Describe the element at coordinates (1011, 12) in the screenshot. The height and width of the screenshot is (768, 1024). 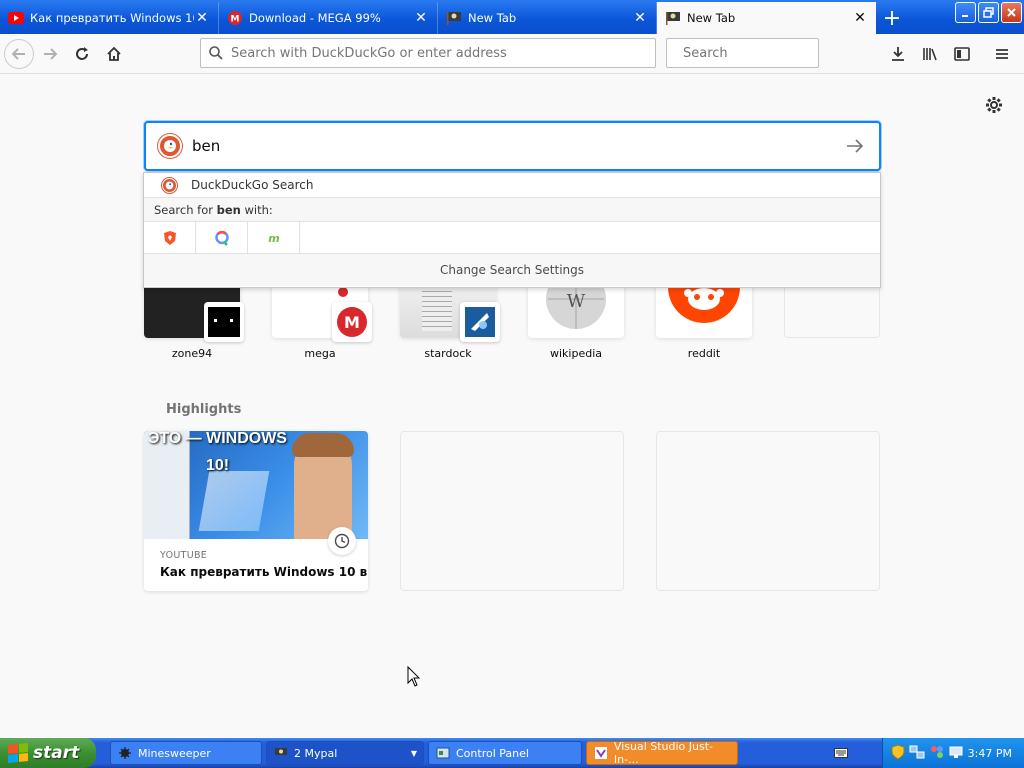
I see `close-window-button` at that location.